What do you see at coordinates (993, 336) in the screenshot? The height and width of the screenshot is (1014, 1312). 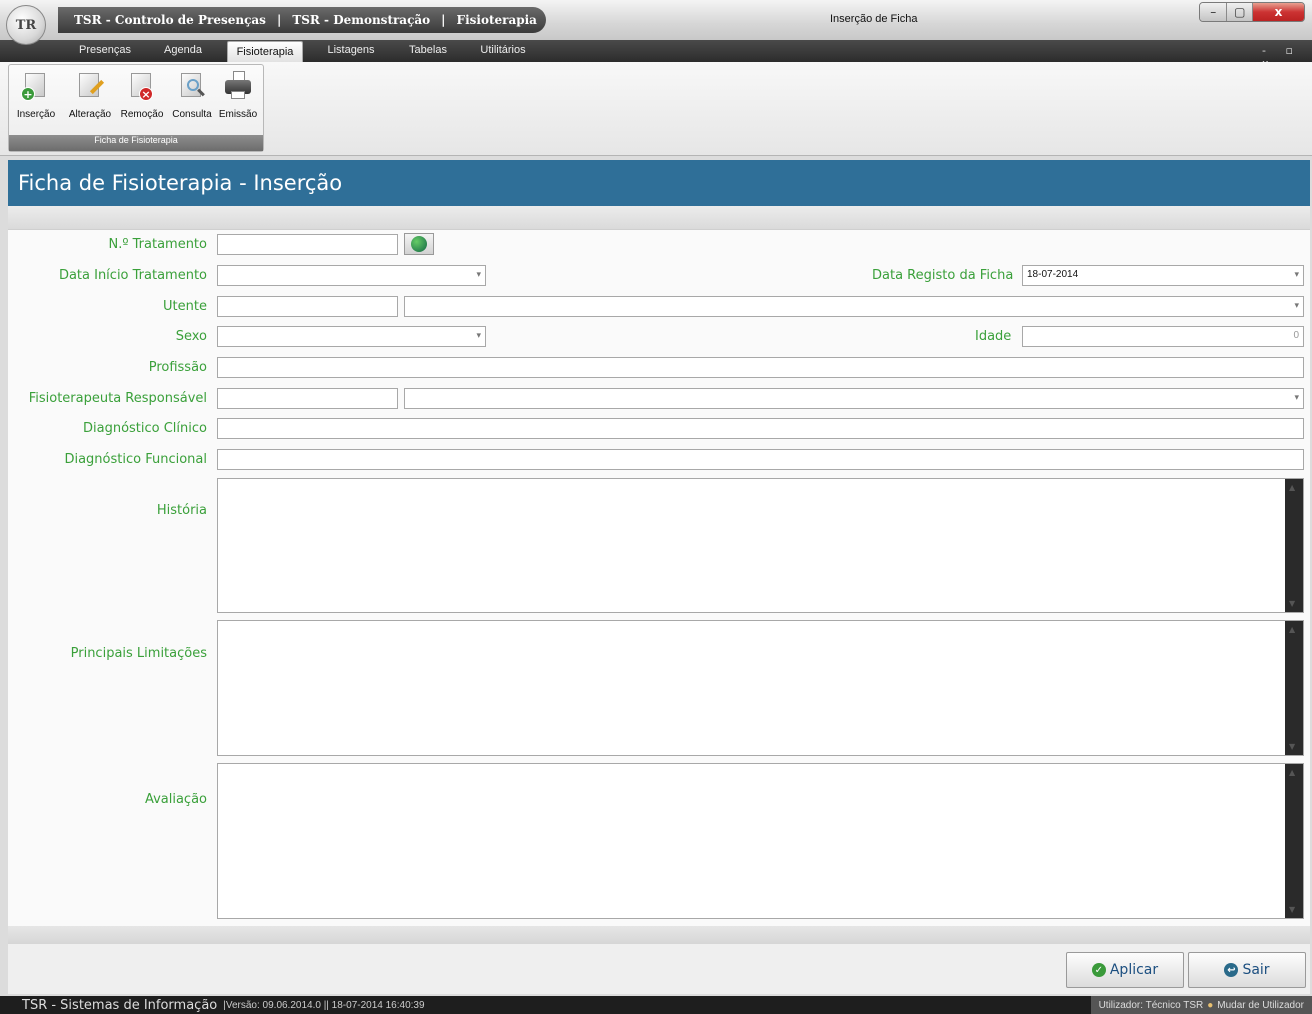 I see `idade-label: Idade` at bounding box center [993, 336].